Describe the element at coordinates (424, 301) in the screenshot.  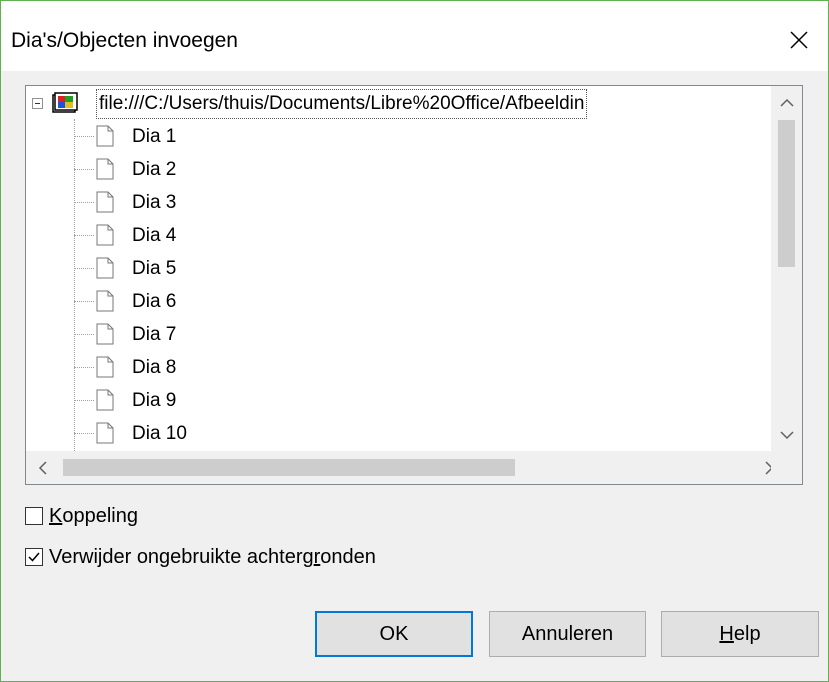
I see `tree-item: Dia 6` at that location.